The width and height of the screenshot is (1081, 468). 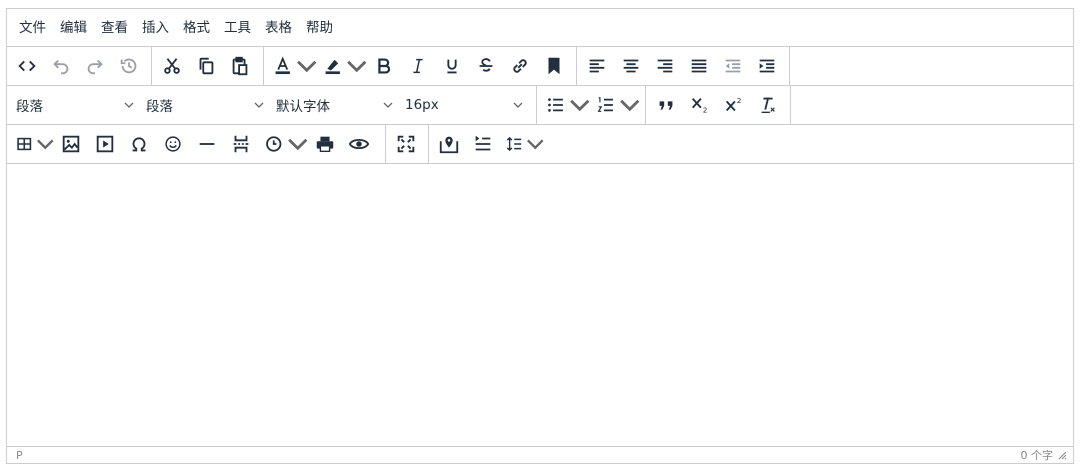 What do you see at coordinates (24, 144) in the screenshot?
I see `table-icon` at bounding box center [24, 144].